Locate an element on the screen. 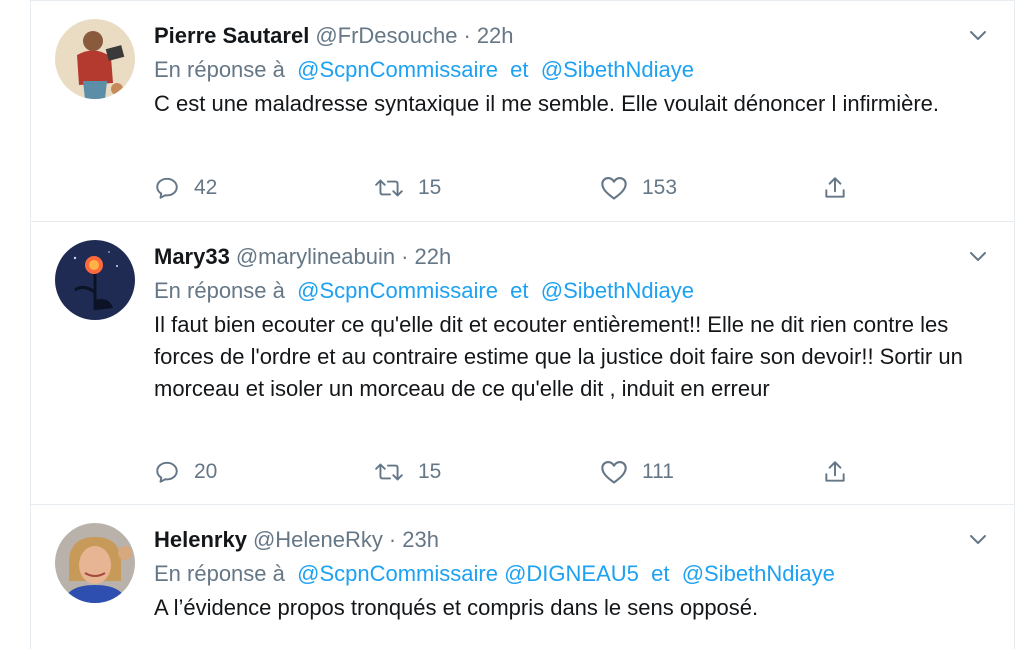 This screenshot has height=649, width=1024. like-button: 153 is located at coordinates (638, 188).